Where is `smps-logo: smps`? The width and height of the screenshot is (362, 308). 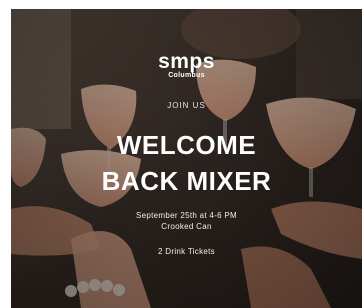
smps-logo: smps is located at coordinates (186, 61).